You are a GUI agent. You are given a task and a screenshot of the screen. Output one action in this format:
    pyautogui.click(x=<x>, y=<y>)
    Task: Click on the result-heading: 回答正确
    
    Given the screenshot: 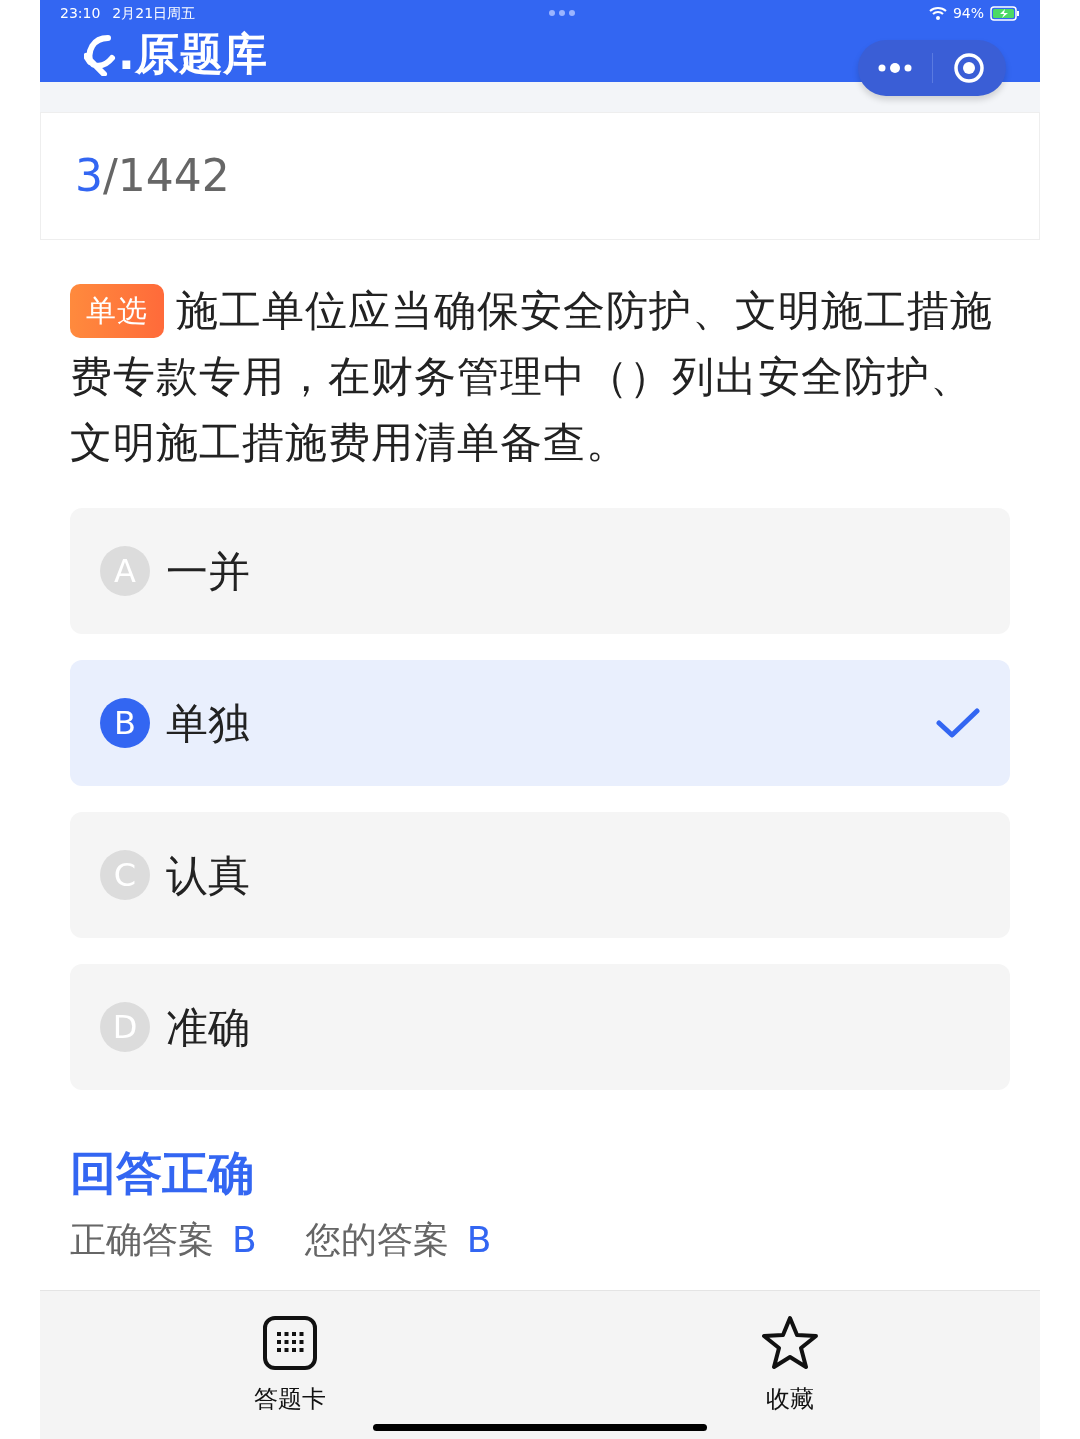 What is the action you would take?
    pyautogui.click(x=162, y=1173)
    